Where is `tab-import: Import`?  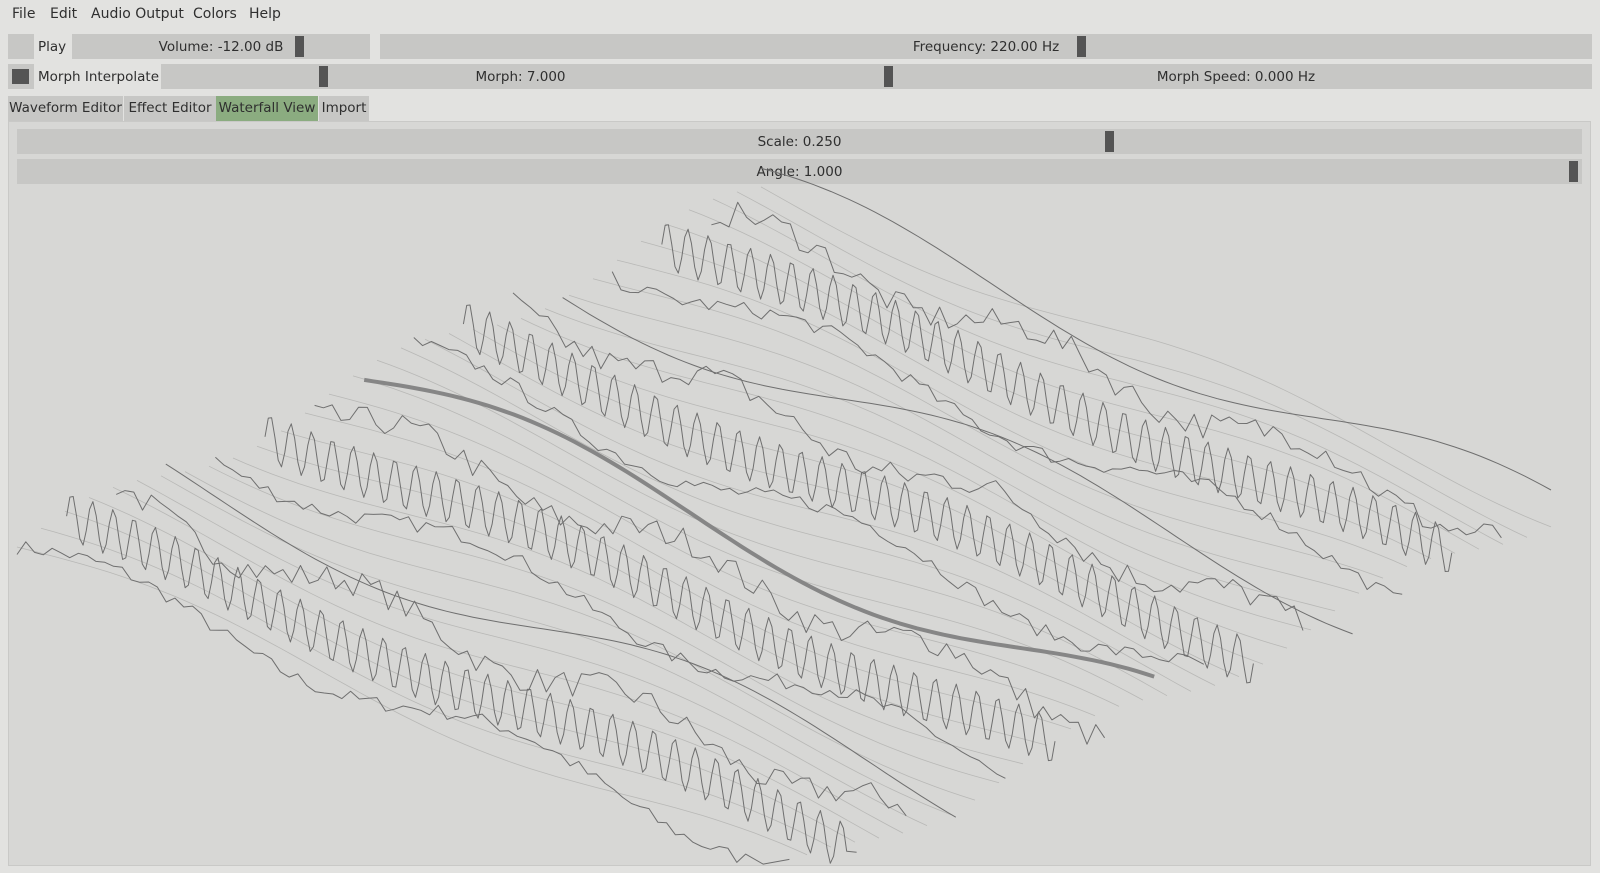 tab-import: Import is located at coordinates (344, 108).